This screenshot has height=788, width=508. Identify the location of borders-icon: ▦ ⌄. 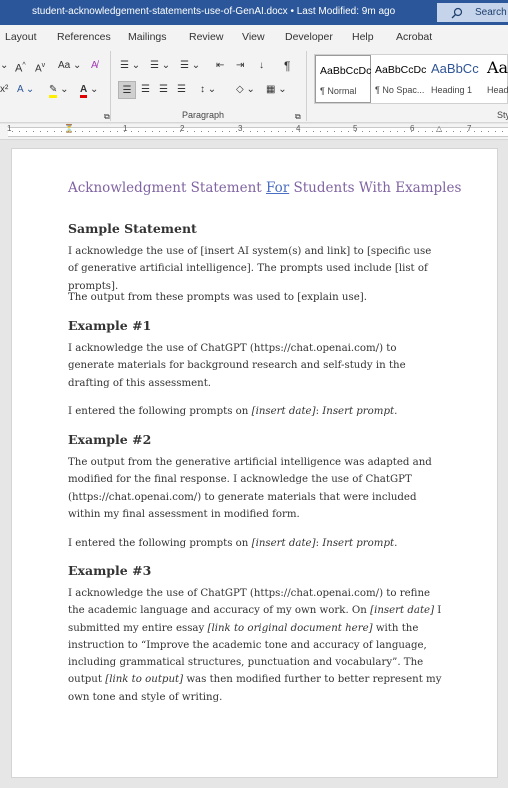
(276, 90).